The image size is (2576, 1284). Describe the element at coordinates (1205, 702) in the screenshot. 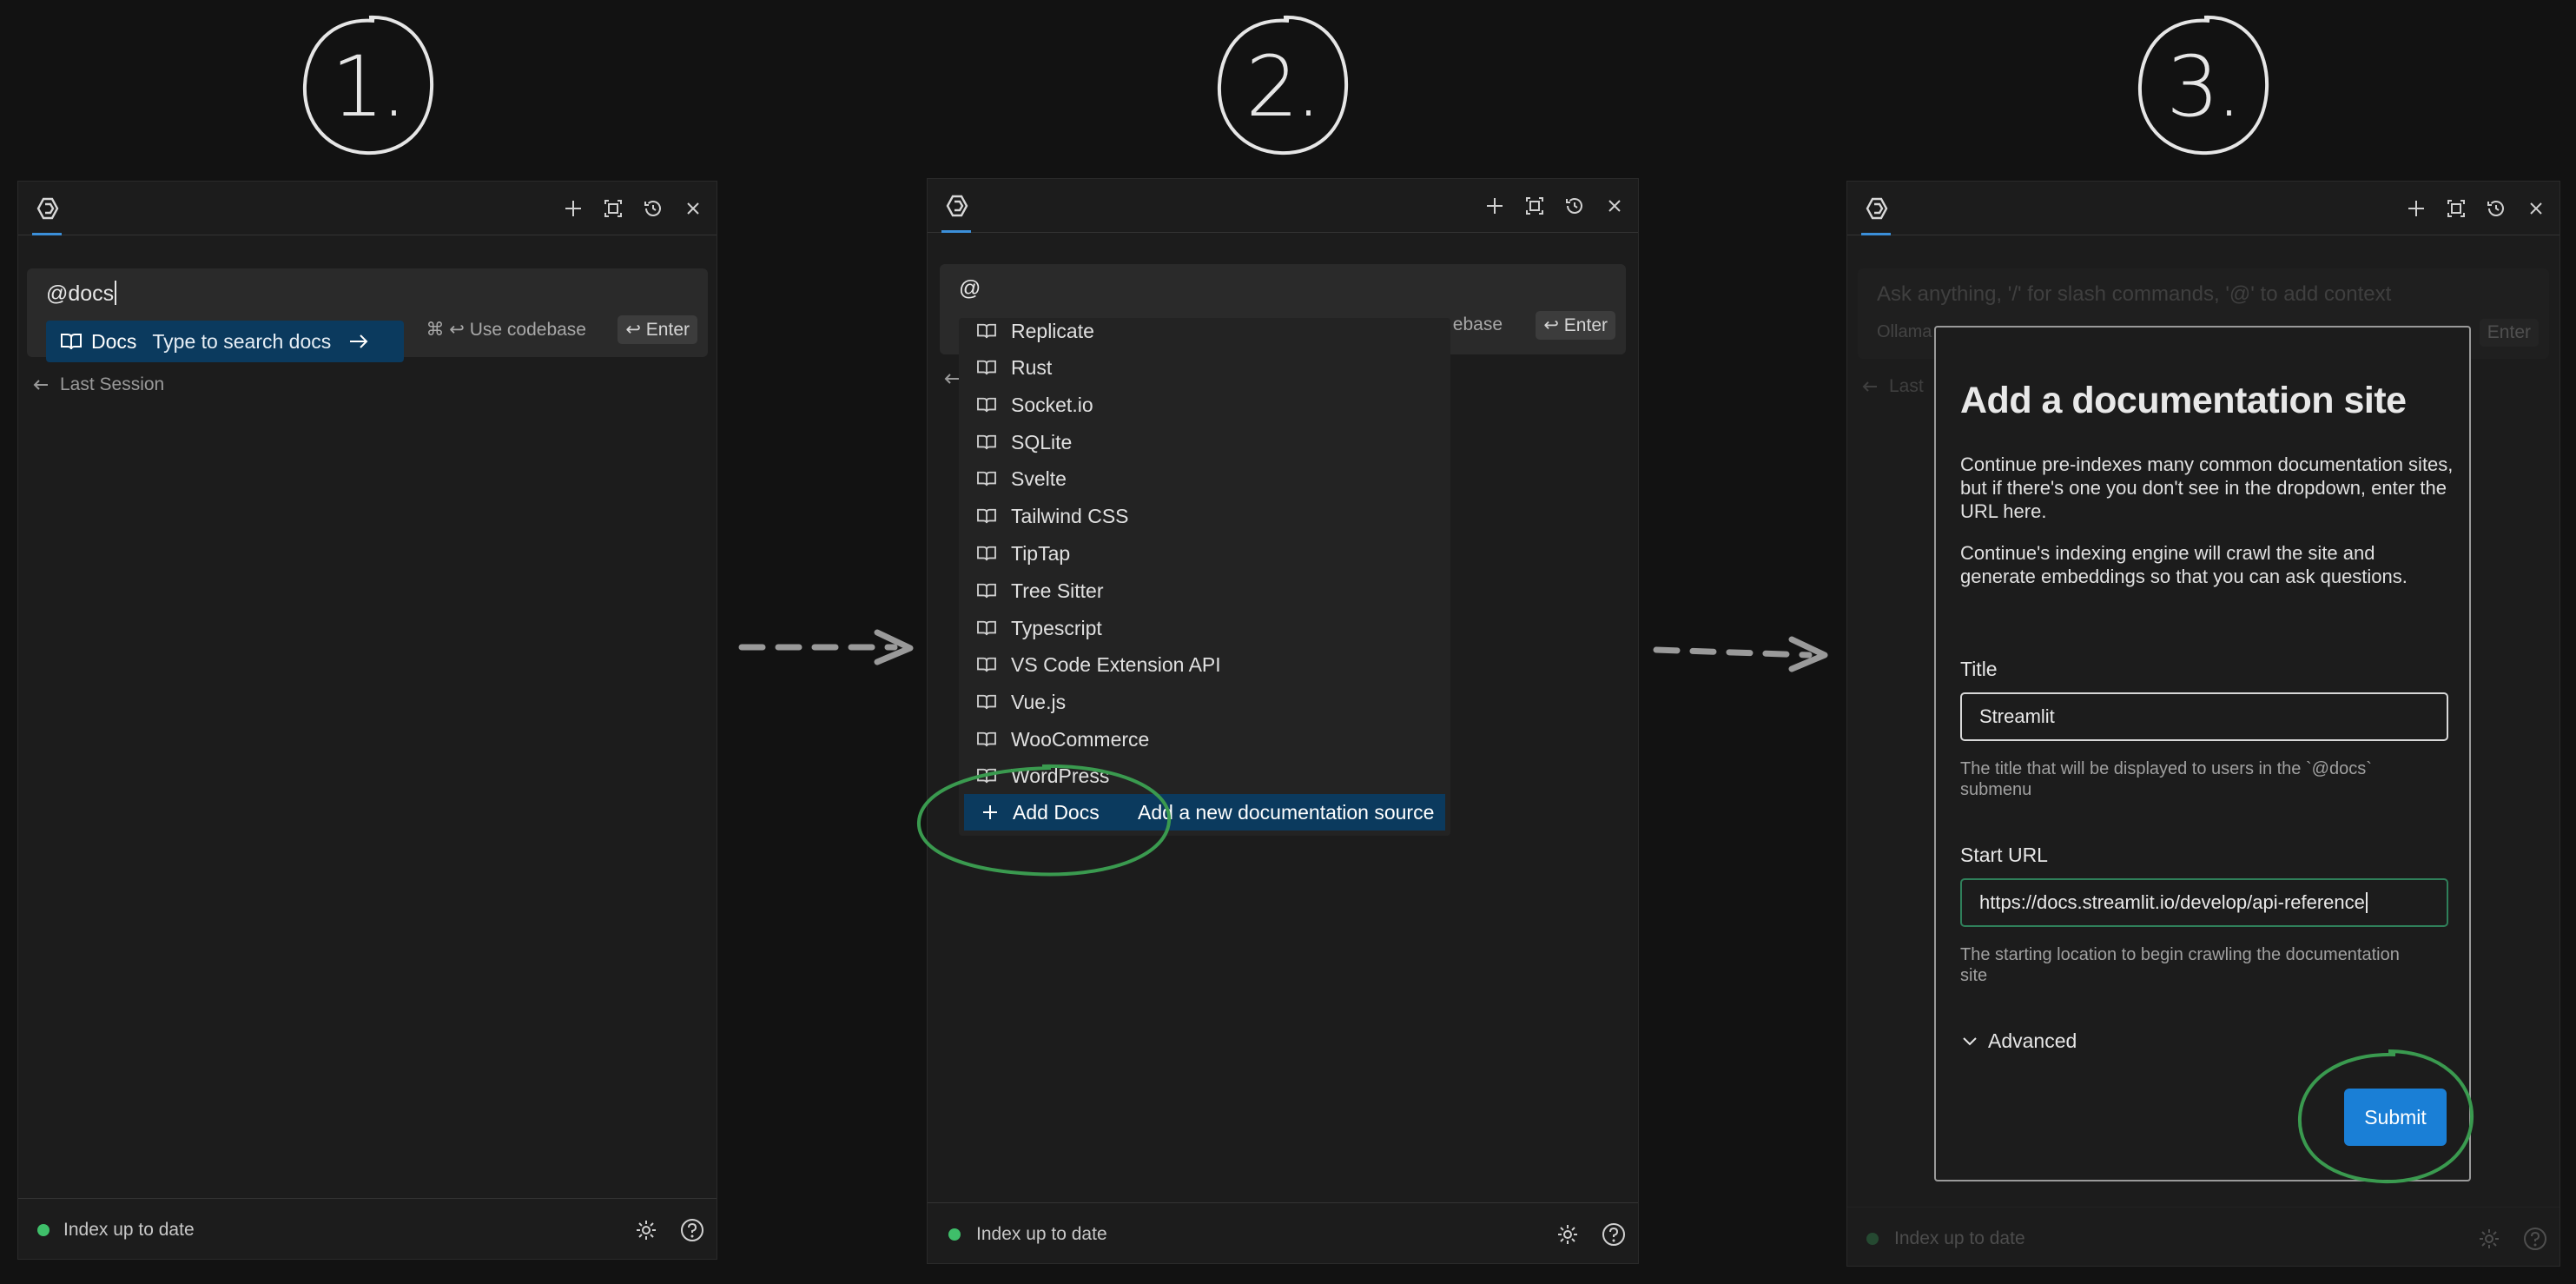

I see `docs-item: Vue.js` at that location.